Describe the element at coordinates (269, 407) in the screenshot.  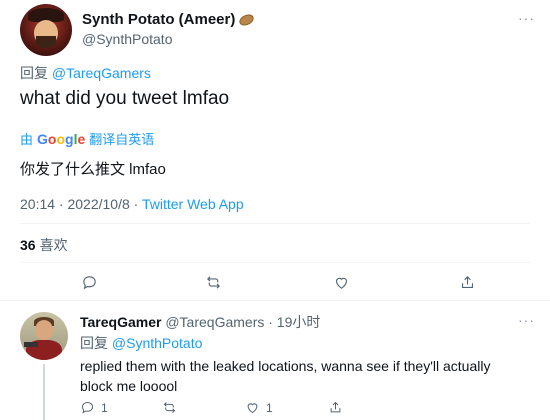
I see `like-count: 1` at that location.